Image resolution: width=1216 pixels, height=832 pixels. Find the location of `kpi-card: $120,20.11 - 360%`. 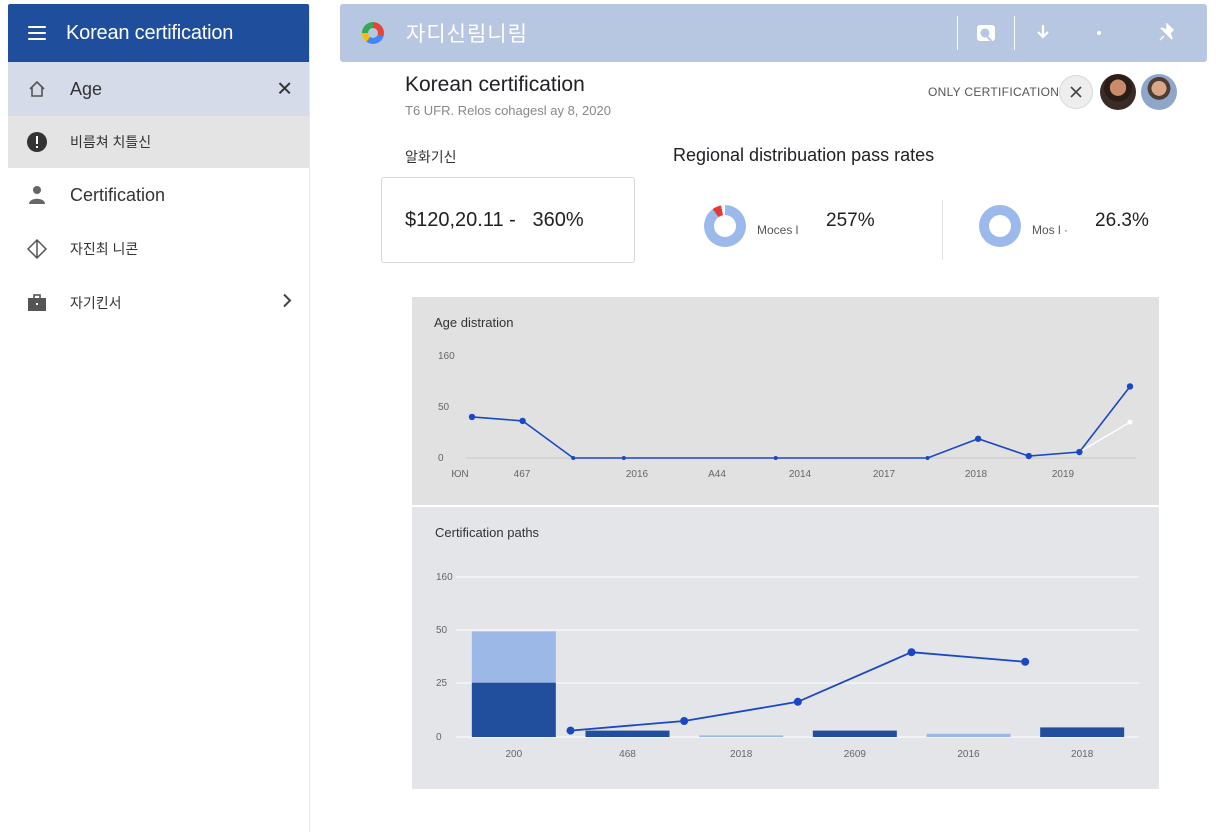

kpi-card: $120,20.11 - 360% is located at coordinates (508, 220).